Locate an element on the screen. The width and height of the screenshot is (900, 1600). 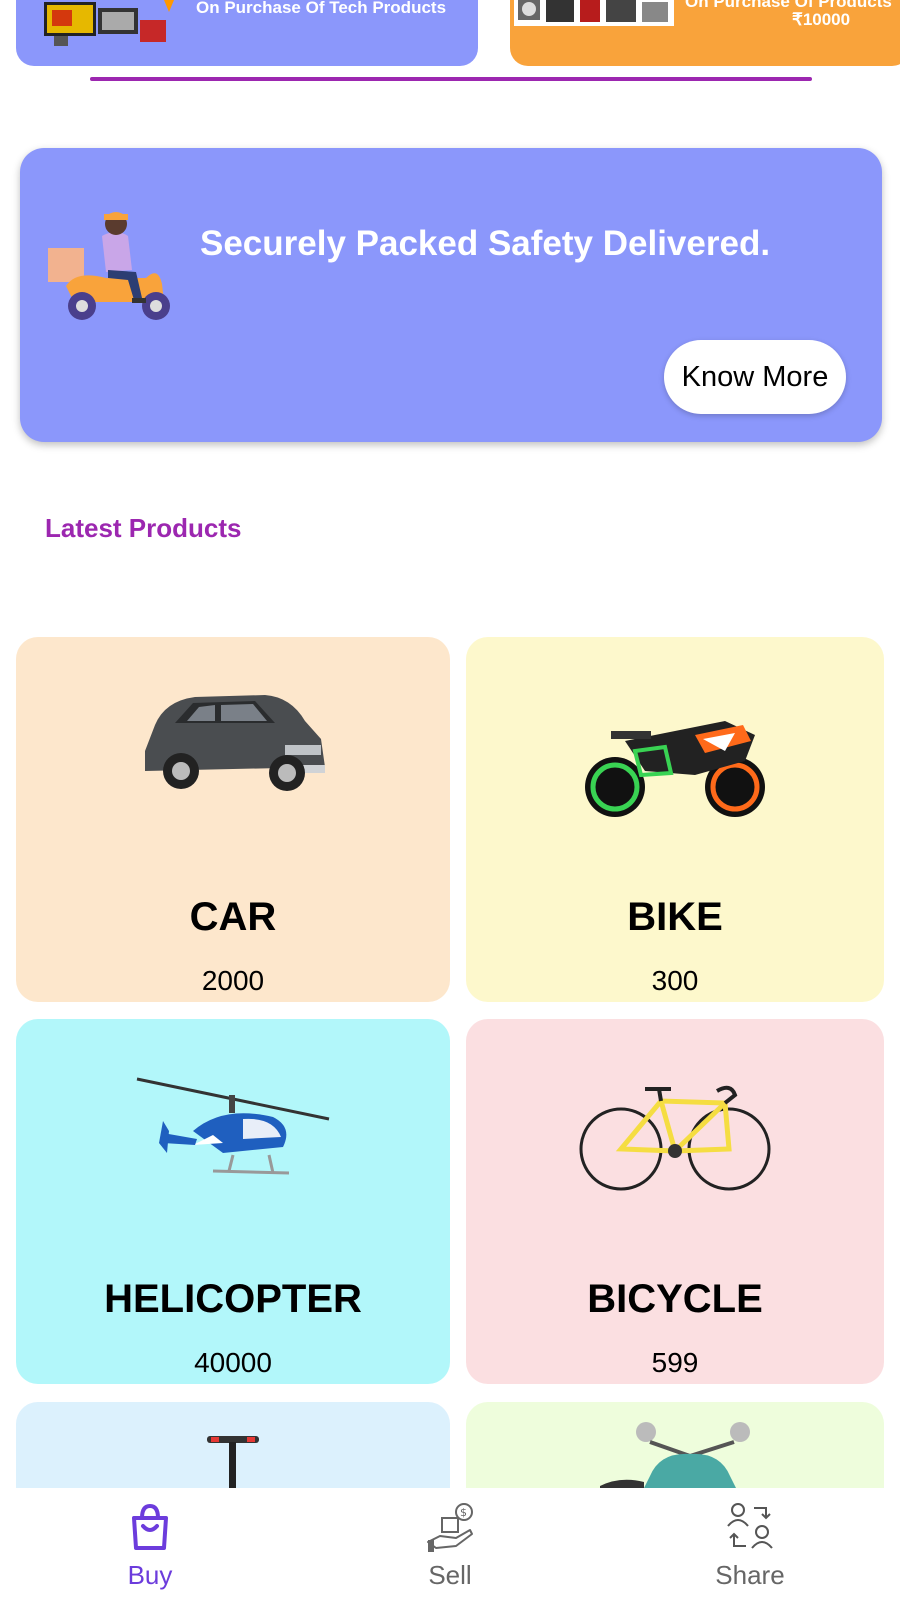
shopping-bag-icon is located at coordinates (150, 1526).